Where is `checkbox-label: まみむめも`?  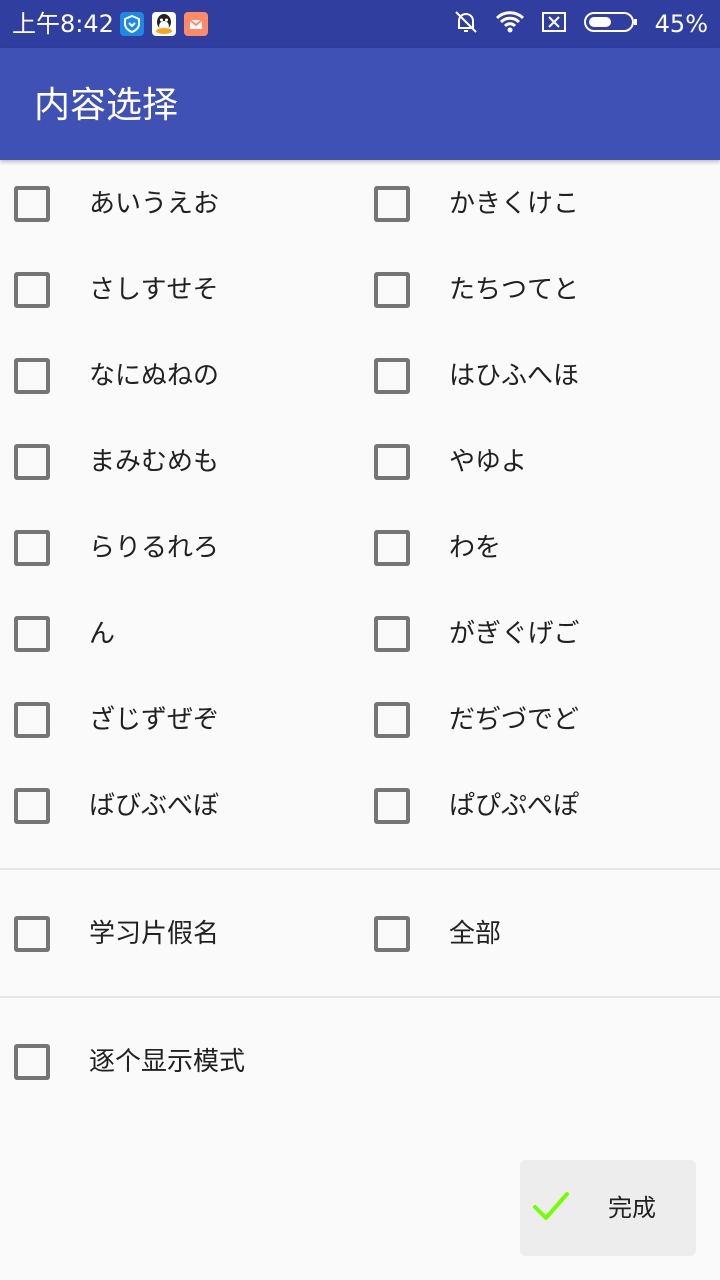
checkbox-label: まみむめも is located at coordinates (154, 462).